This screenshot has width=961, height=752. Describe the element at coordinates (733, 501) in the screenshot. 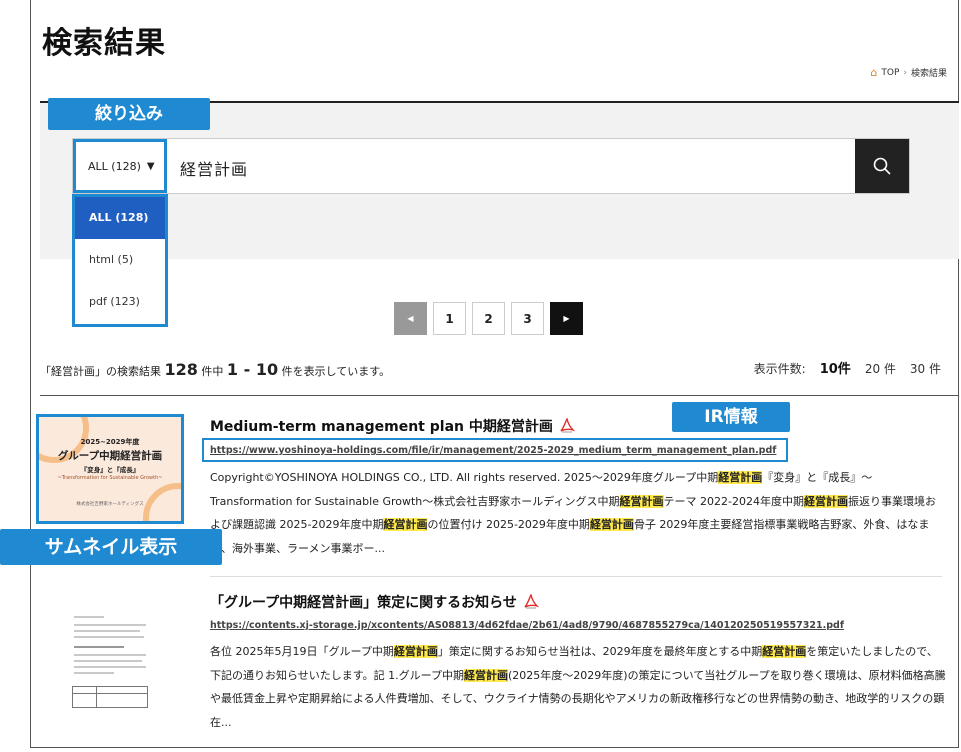

I see `snippet-text: テーマ 2022-2024年度中期` at that location.